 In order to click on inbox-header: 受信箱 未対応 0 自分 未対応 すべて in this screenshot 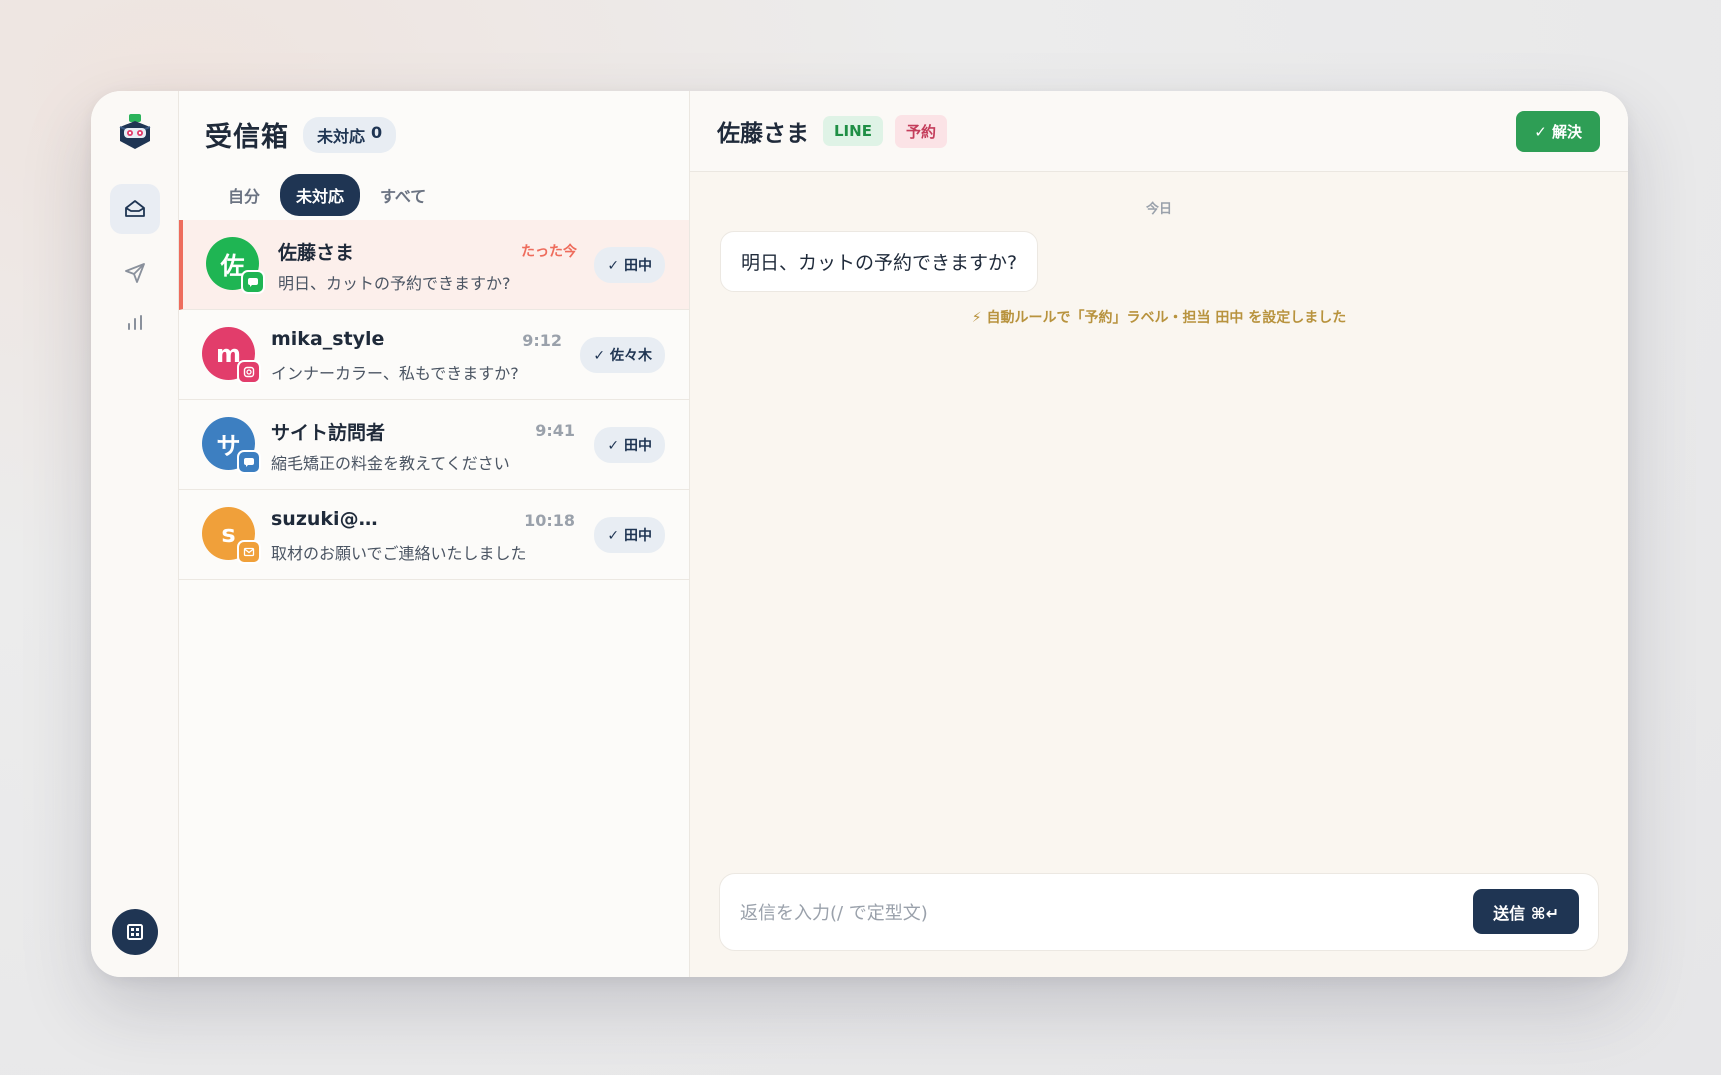, I will do `click(434, 155)`.